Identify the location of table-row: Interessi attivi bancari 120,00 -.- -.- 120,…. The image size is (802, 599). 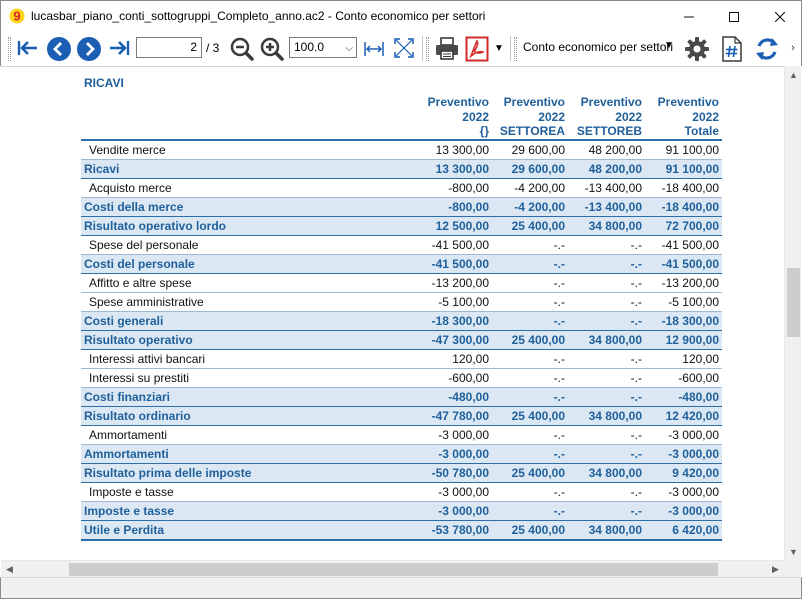
(401, 359).